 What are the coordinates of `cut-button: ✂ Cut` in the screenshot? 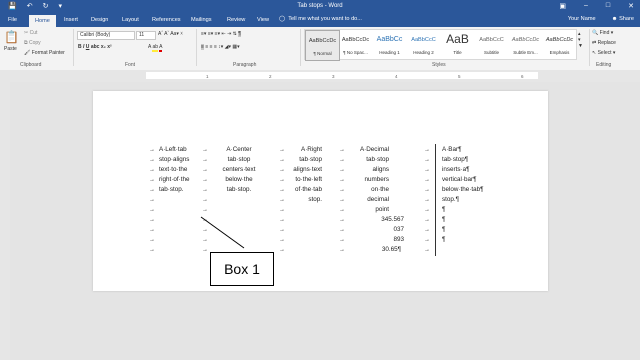 It's located at (30, 33).